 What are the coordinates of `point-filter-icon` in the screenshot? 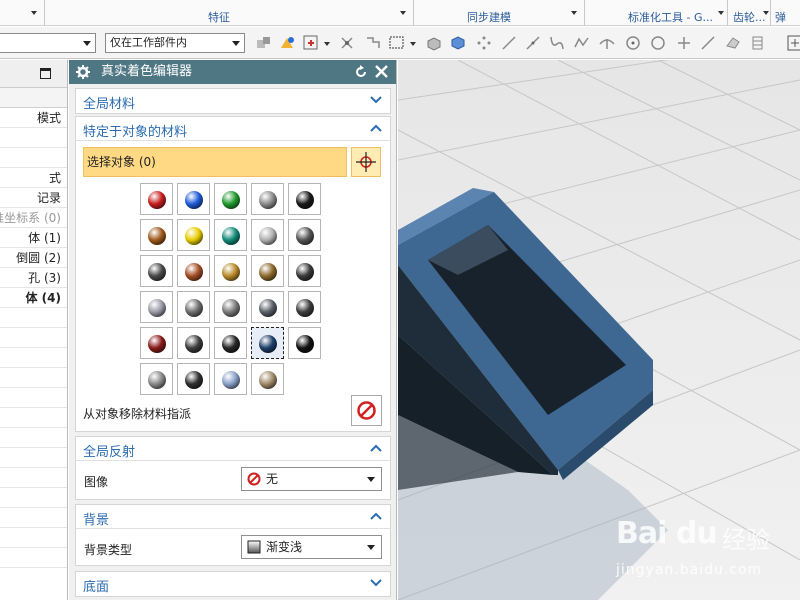 It's located at (347, 43).